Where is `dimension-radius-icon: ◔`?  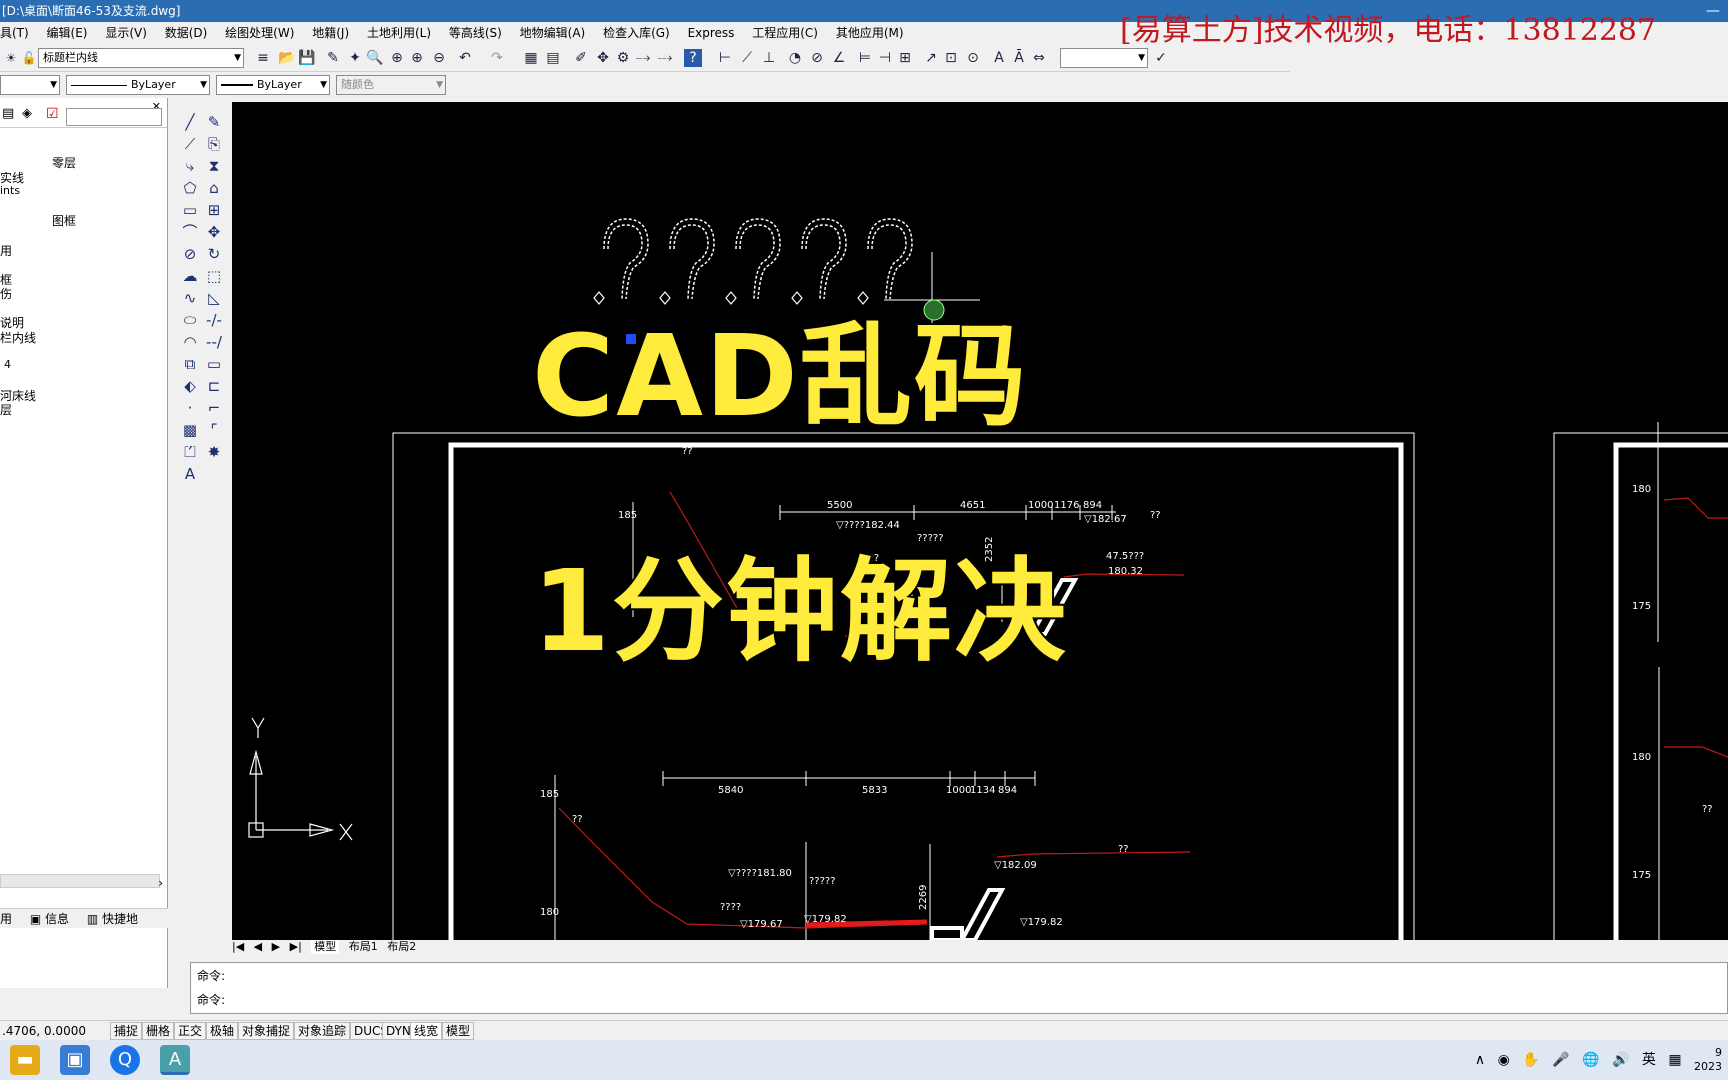 dimension-radius-icon: ◔ is located at coordinates (795, 58).